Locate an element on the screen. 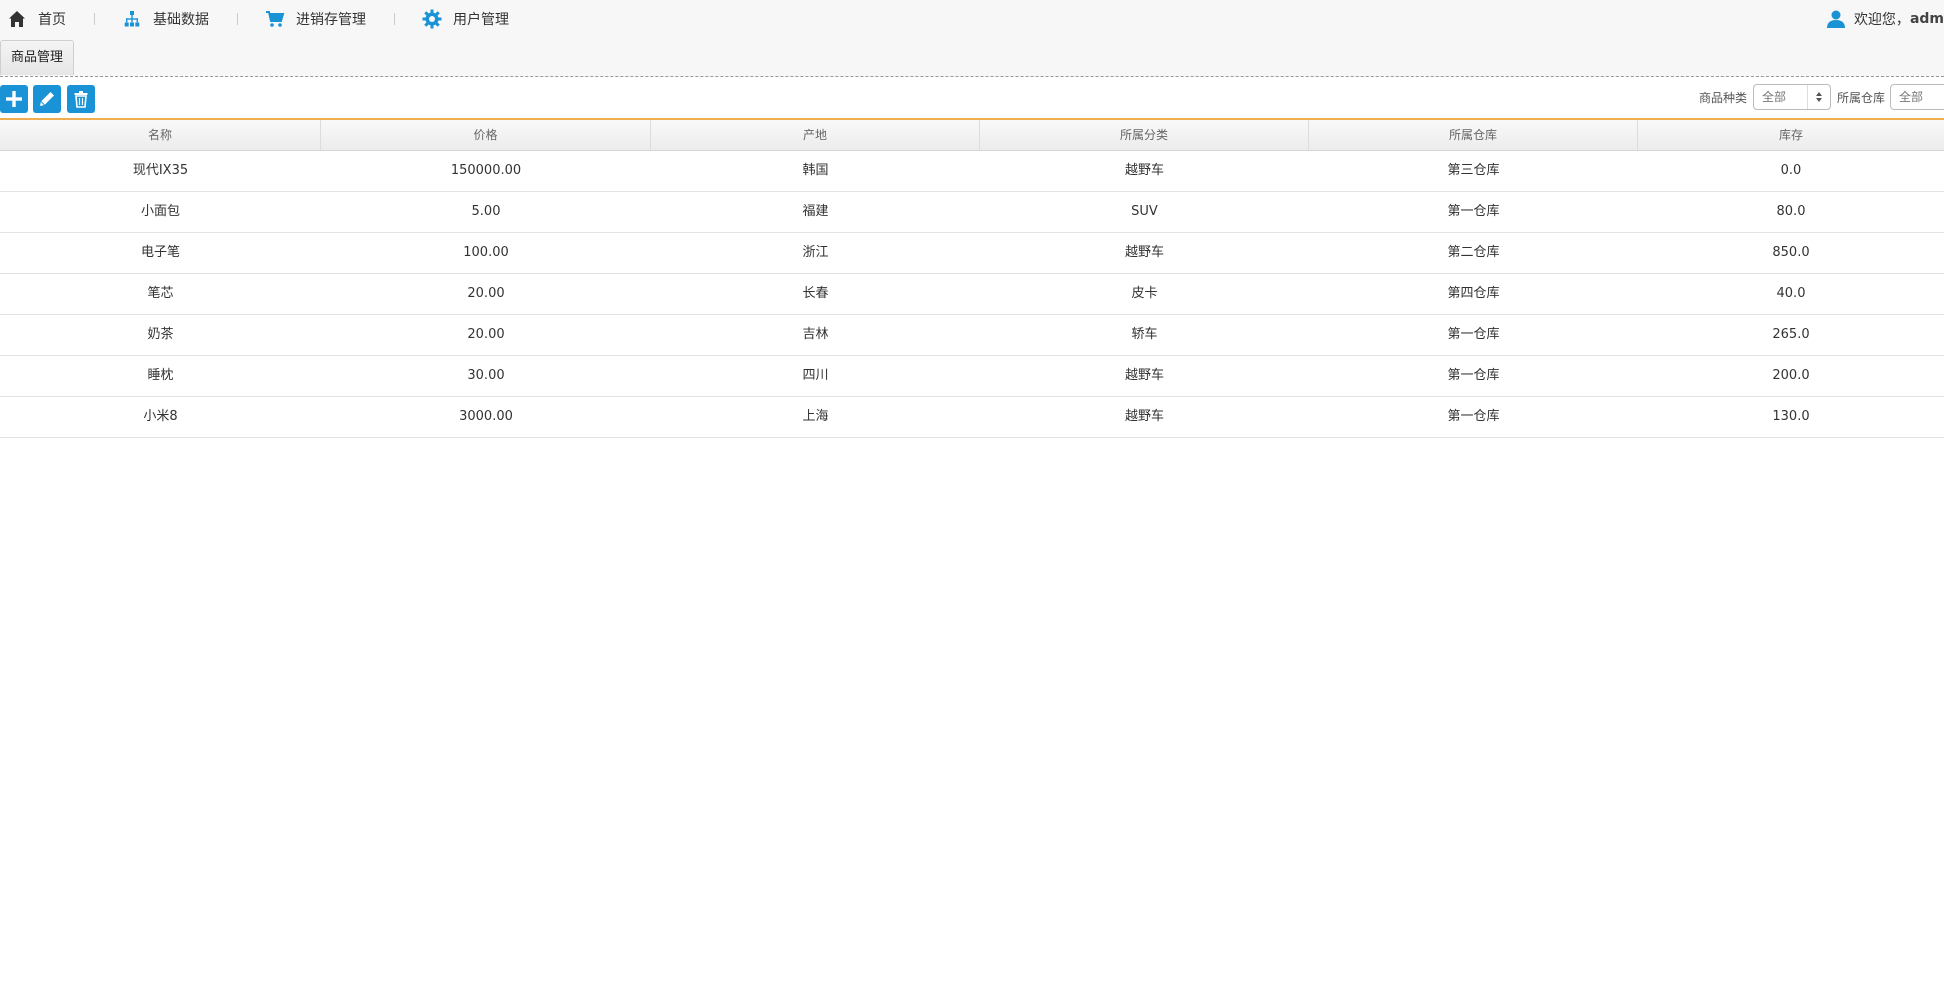  warehouse-filter-value: 全部 is located at coordinates (1911, 97).